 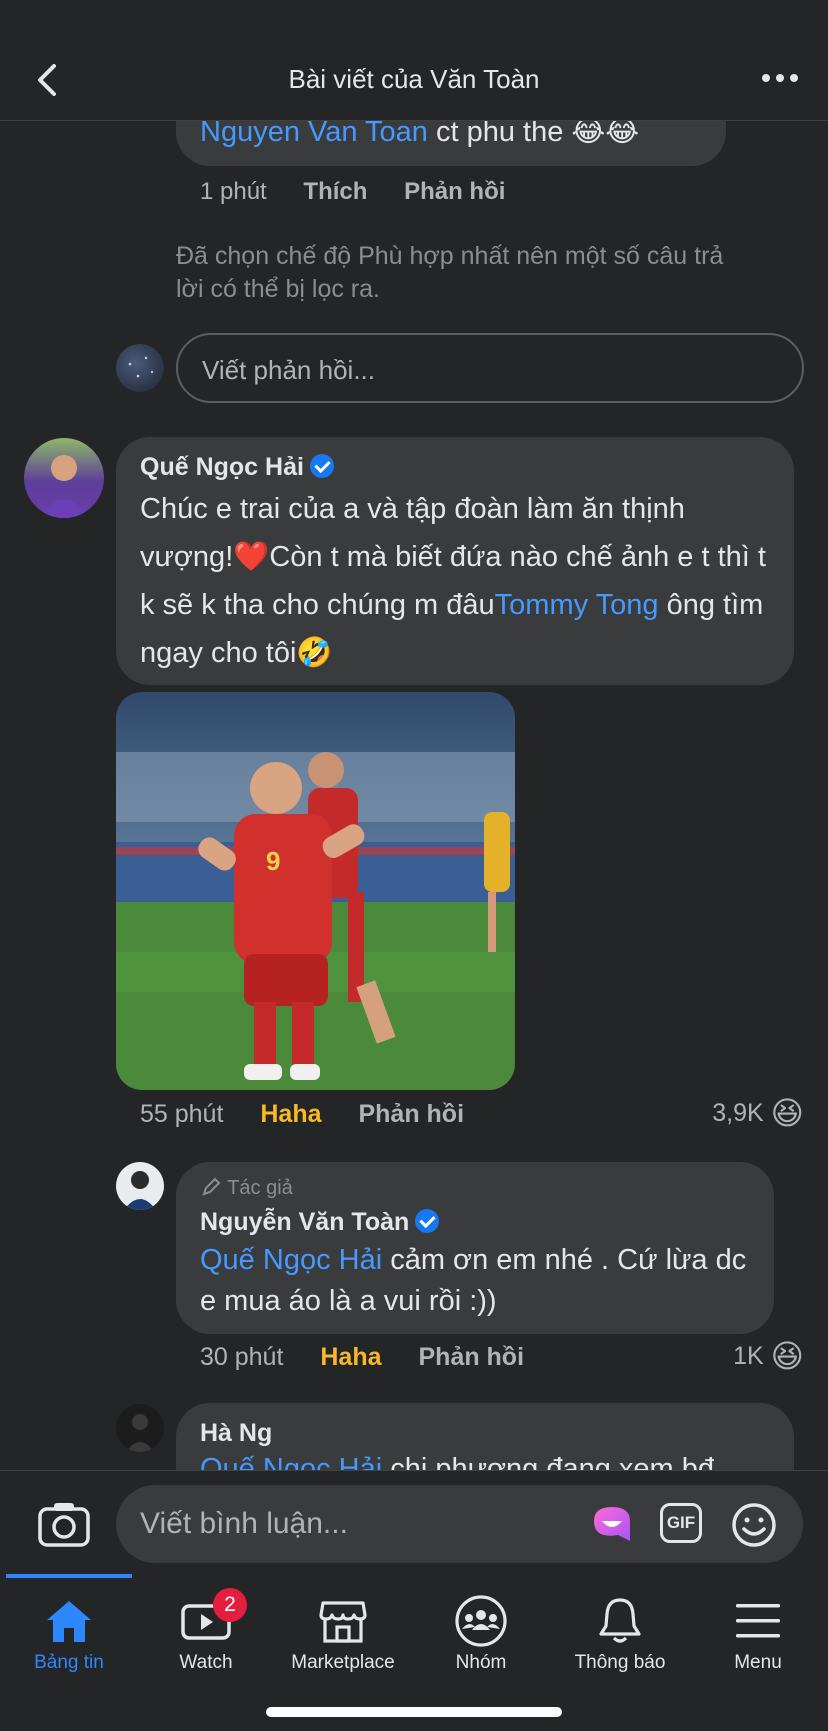 I want to click on comment-input: Viết bình luận... GIF, so click(x=459, y=1524).